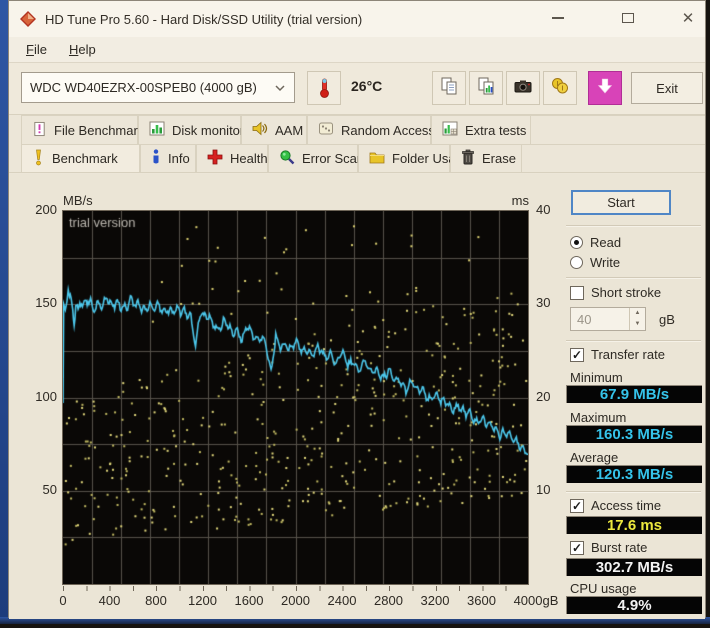  I want to click on cpu-usage-value: 4.9%, so click(634, 605).